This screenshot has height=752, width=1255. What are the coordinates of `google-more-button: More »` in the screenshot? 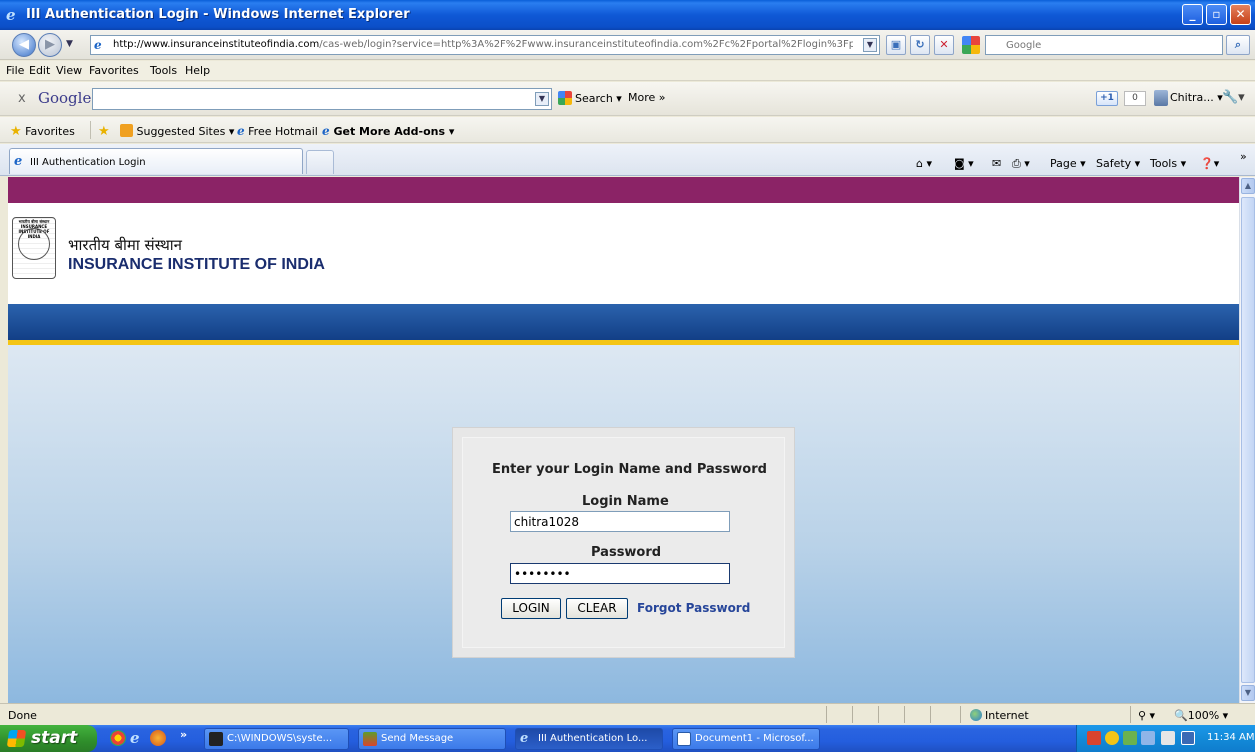 It's located at (647, 97).